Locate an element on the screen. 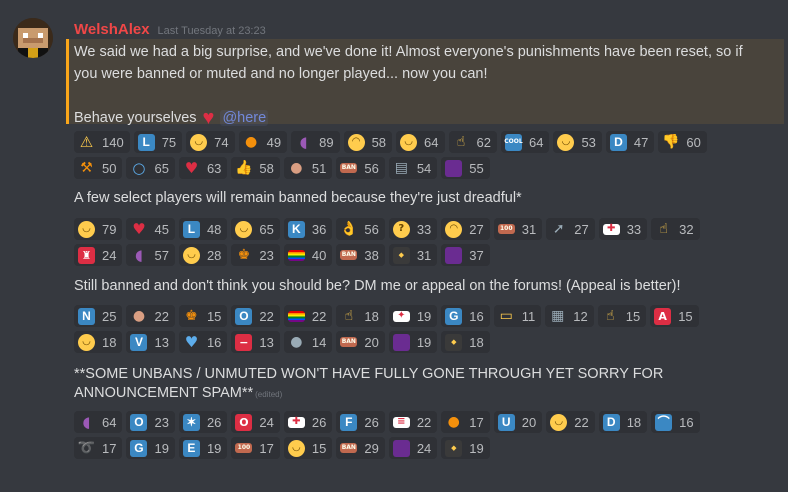  reaction-button: ◡ 18 is located at coordinates (98, 342).